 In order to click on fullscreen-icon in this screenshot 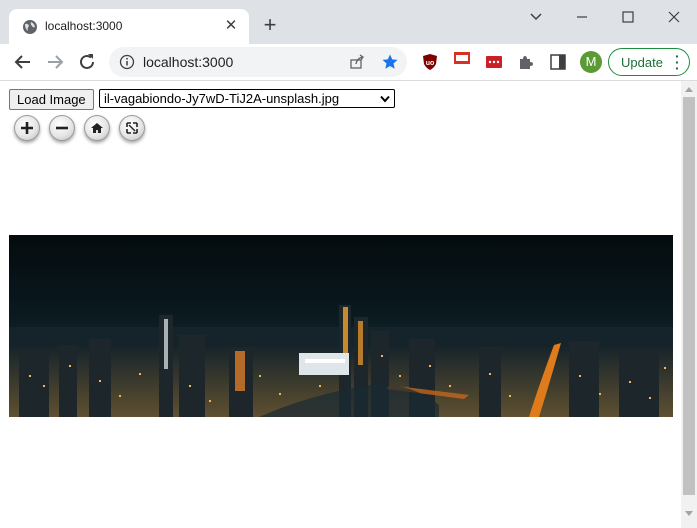, I will do `click(132, 128)`.